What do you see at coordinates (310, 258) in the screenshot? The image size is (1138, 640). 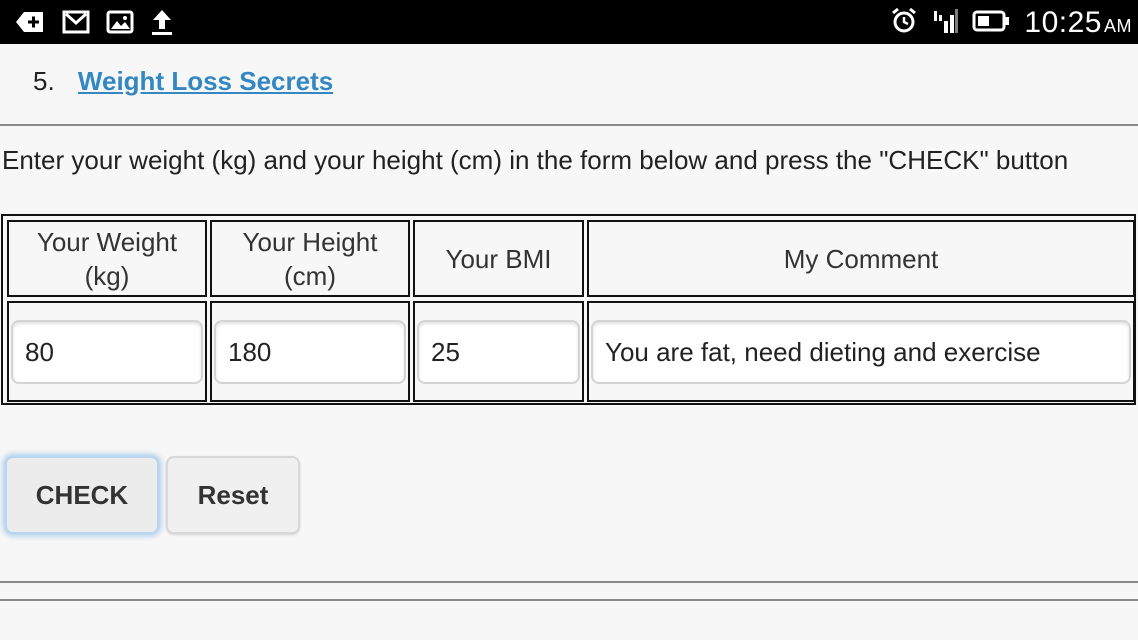 I see `header-height: Your Height (cm)` at bounding box center [310, 258].